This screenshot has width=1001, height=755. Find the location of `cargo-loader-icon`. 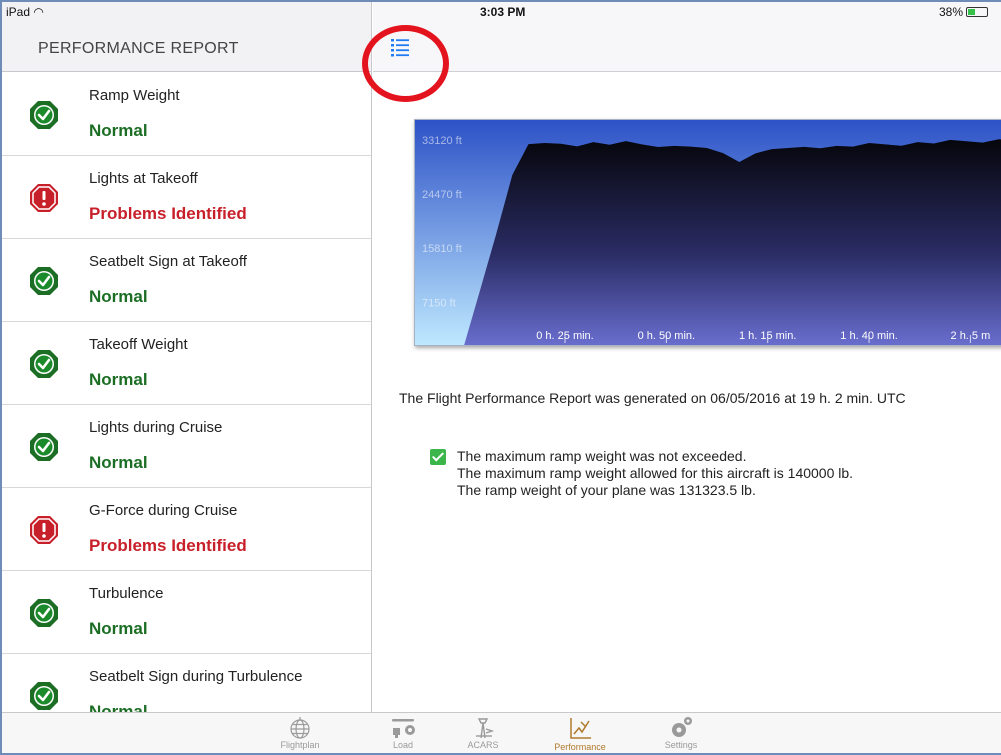

cargo-loader-icon is located at coordinates (403, 728).